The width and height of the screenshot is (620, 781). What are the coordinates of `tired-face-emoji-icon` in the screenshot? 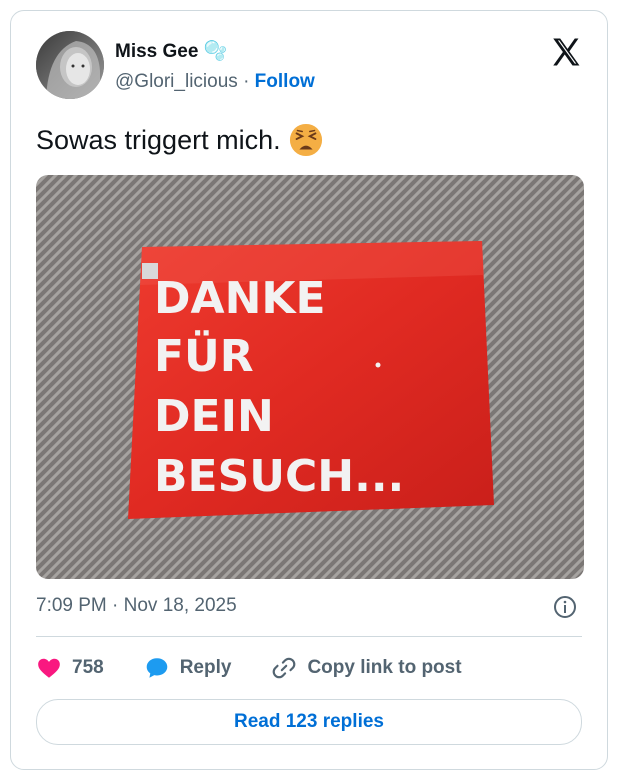 It's located at (305, 140).